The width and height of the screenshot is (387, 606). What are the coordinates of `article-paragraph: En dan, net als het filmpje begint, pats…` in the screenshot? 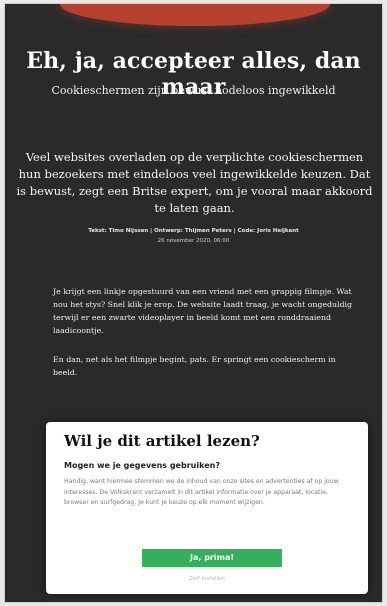 It's located at (194, 366).